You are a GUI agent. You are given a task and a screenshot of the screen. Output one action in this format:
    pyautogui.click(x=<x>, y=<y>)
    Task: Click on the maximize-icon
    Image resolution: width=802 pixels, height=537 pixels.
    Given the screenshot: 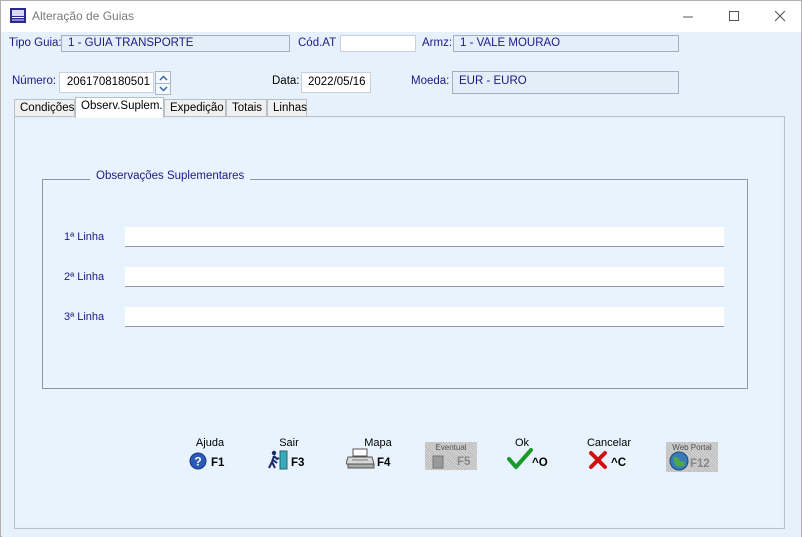 What is the action you would take?
    pyautogui.click(x=733, y=16)
    